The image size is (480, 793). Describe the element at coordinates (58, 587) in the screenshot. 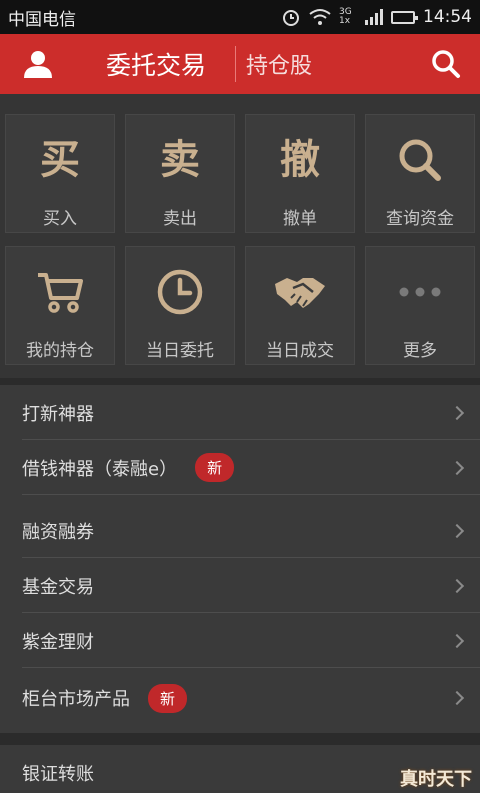

I see `menu-item-label: 基金交易` at that location.